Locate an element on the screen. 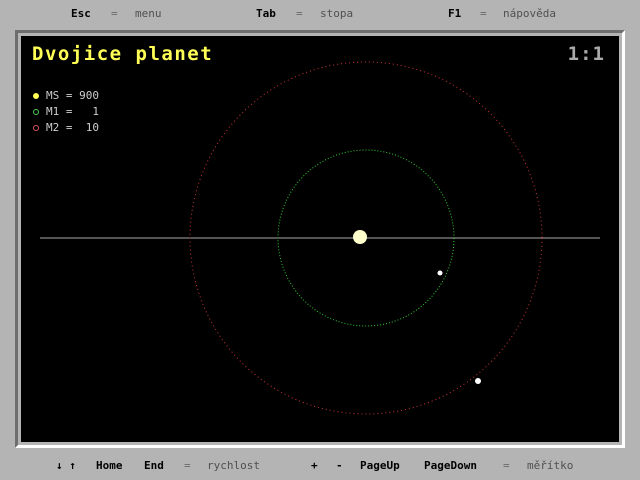 This screenshot has width=640, height=480. tab-equals: = is located at coordinates (299, 13).